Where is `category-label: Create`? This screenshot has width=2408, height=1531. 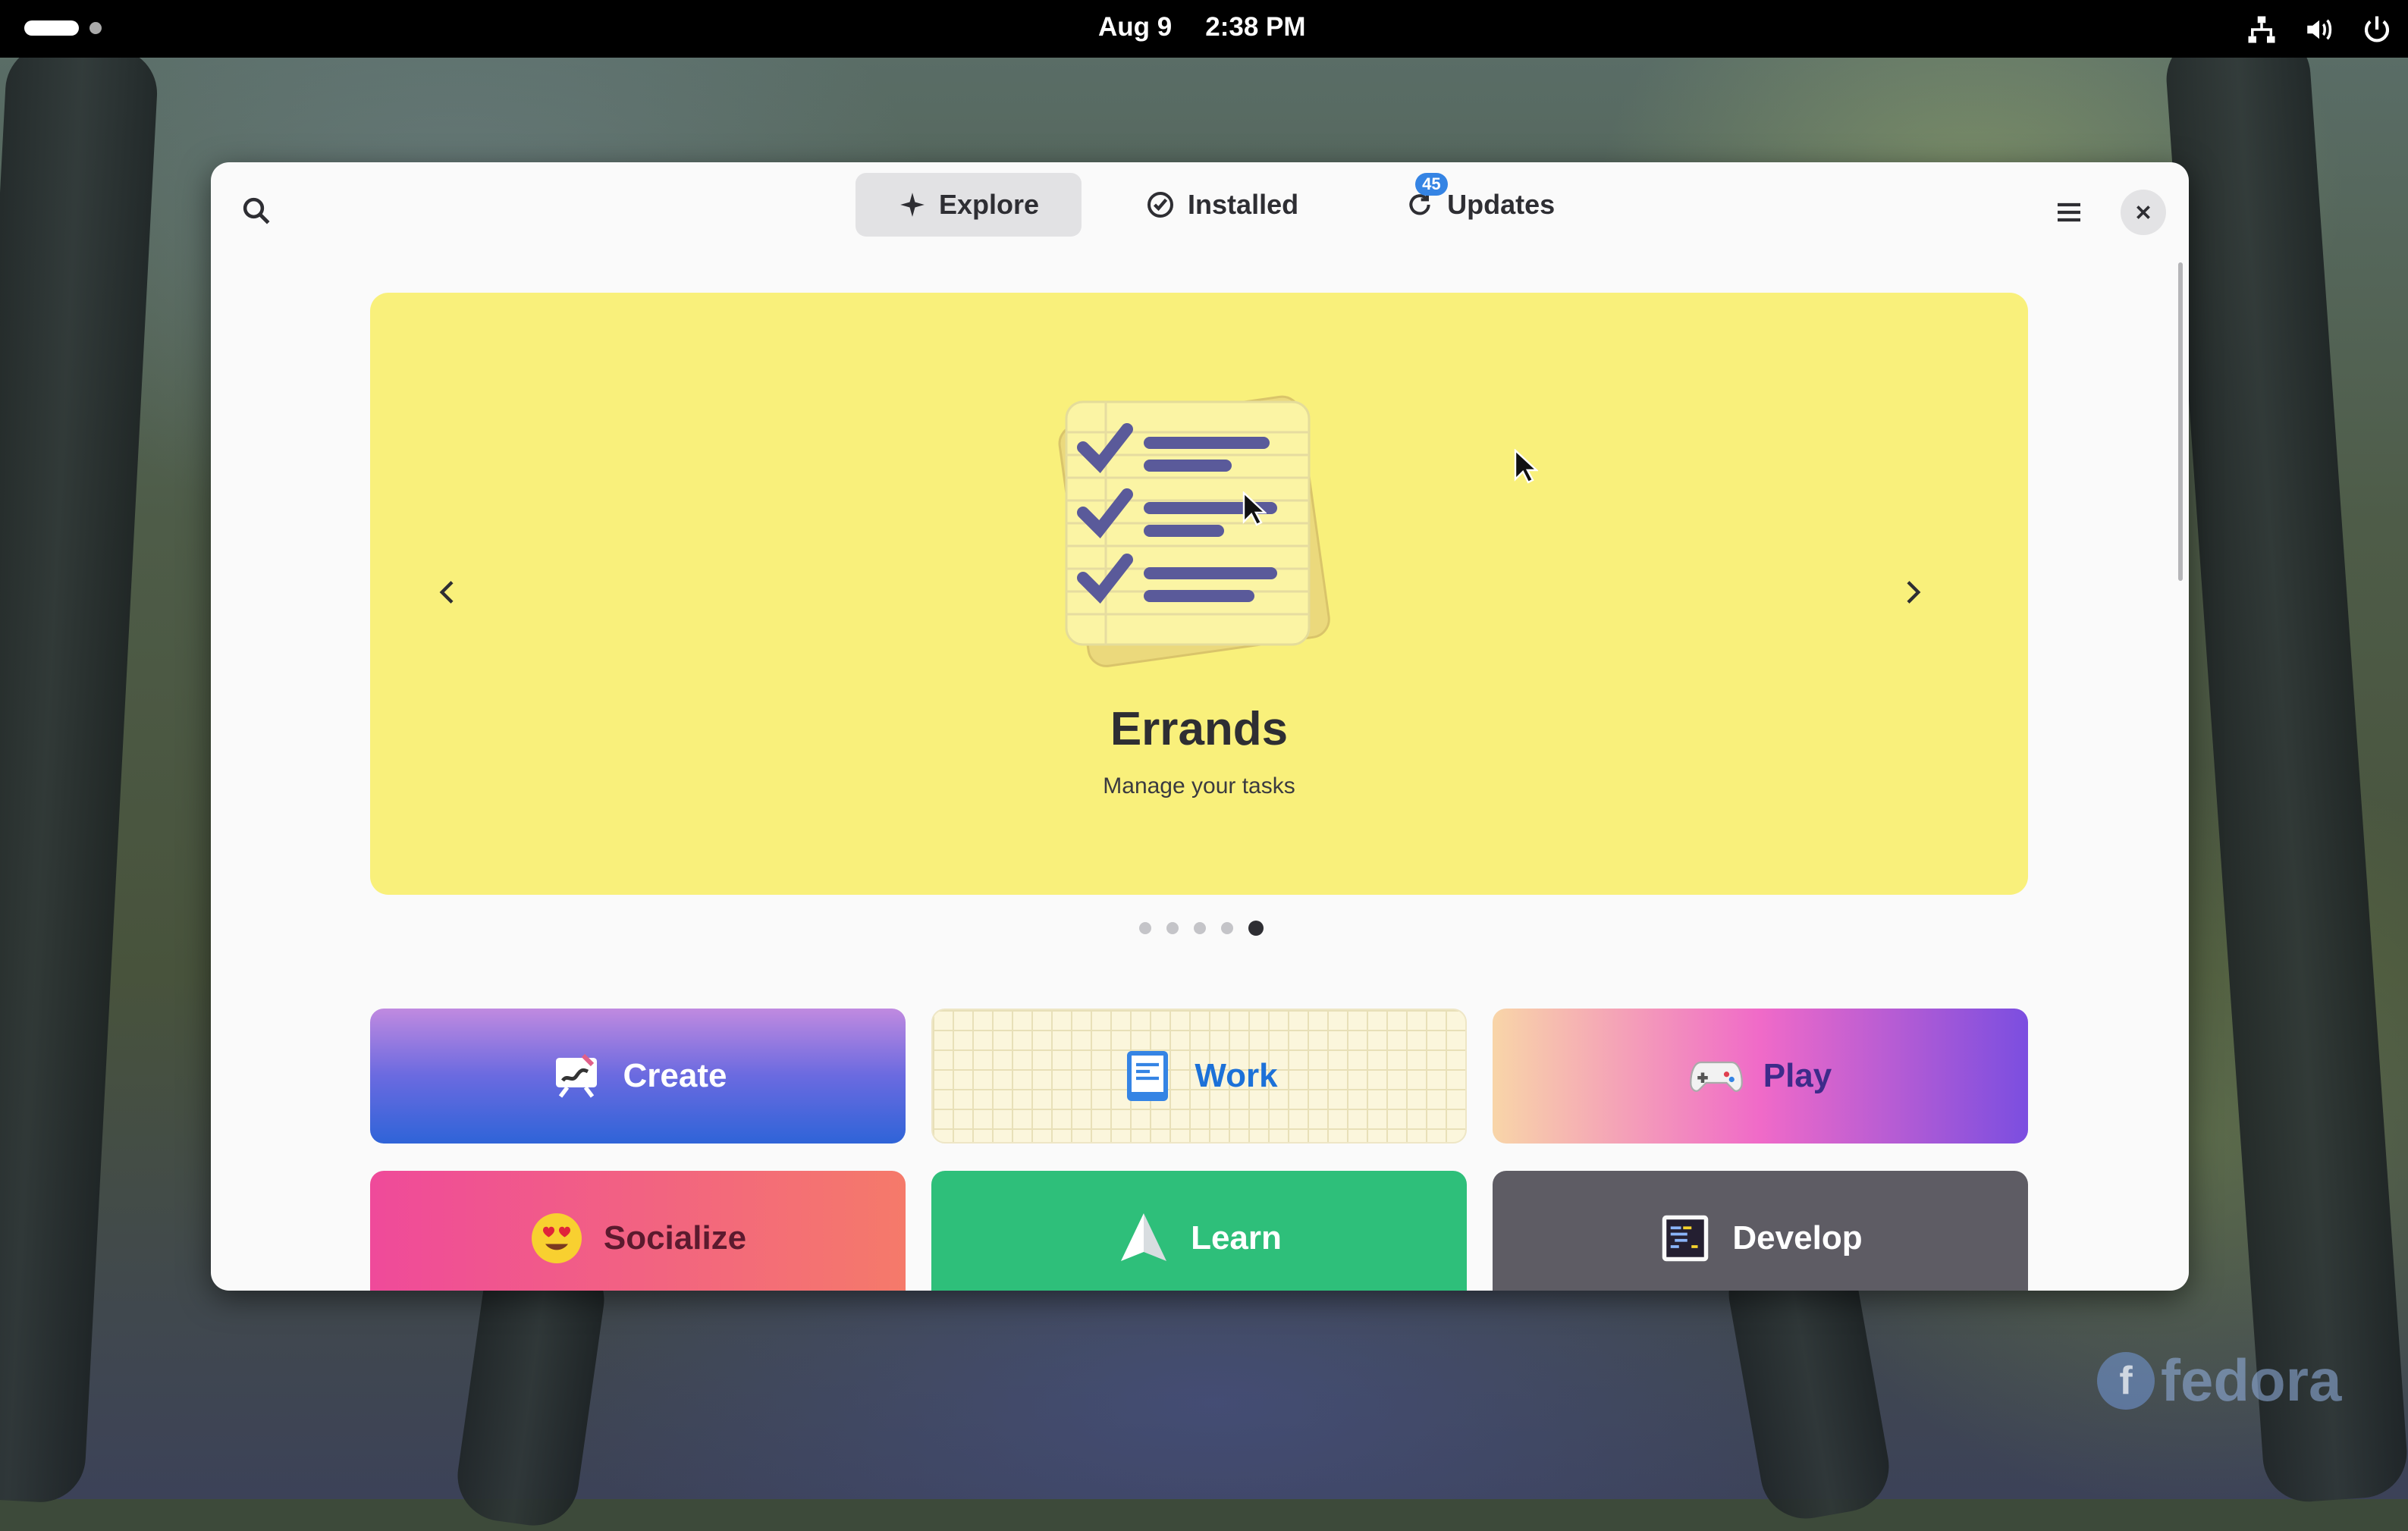
category-label: Create is located at coordinates (675, 1075).